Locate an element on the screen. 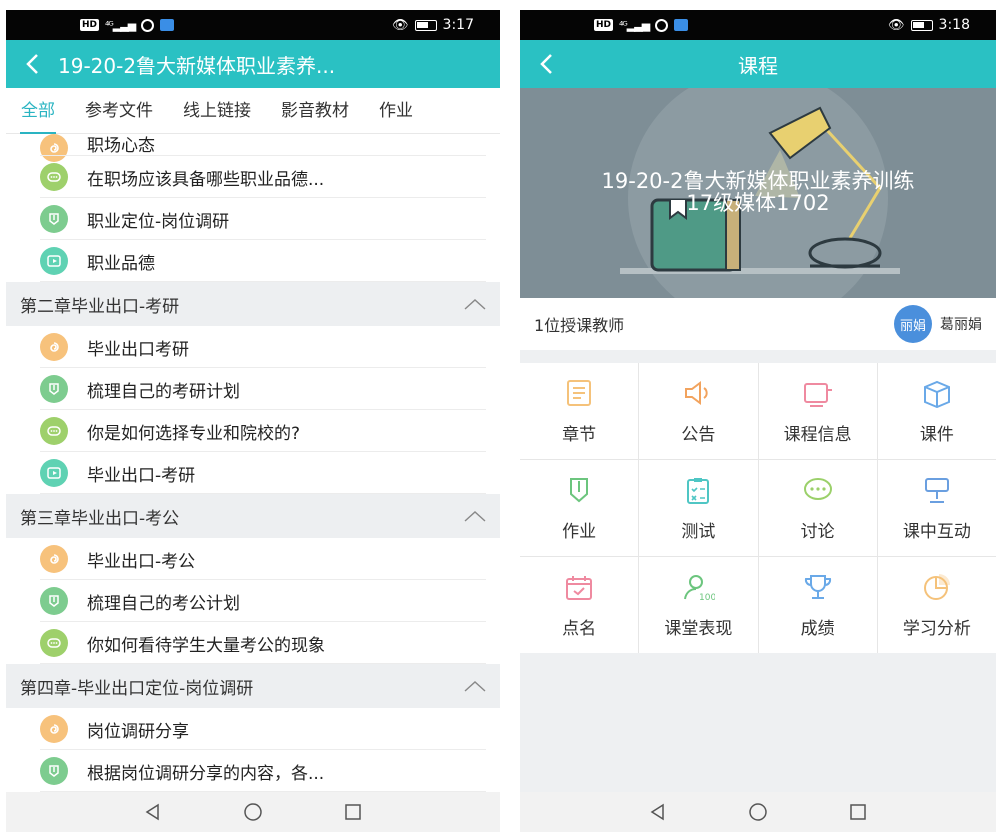 This screenshot has height=834, width=996. chapter-header: 第二章毕业出口-考研 is located at coordinates (253, 304).